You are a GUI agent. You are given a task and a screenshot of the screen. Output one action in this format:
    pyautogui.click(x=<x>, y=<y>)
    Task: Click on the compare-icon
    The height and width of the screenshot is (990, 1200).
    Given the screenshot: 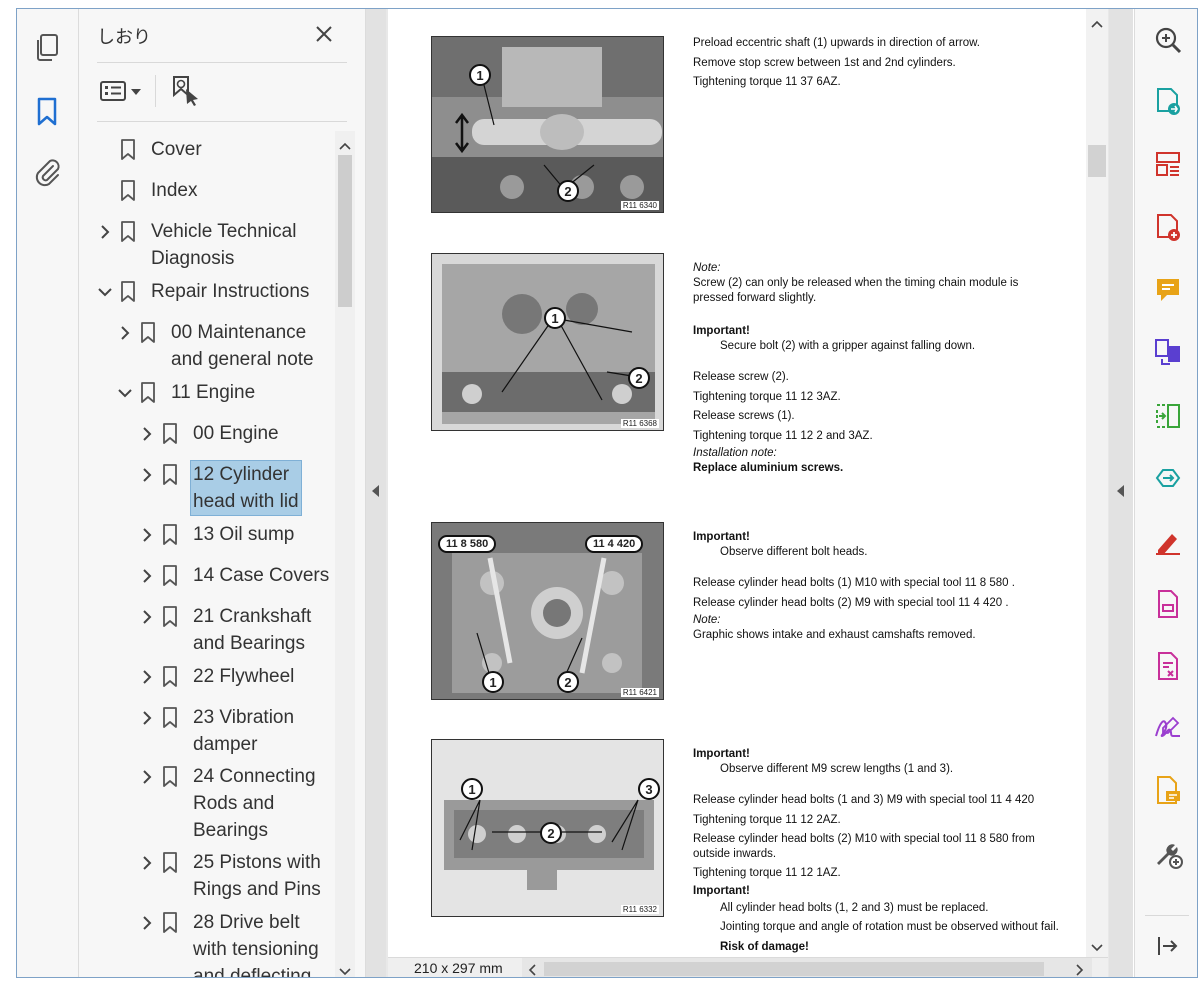 What is the action you would take?
    pyautogui.click(x=1168, y=478)
    